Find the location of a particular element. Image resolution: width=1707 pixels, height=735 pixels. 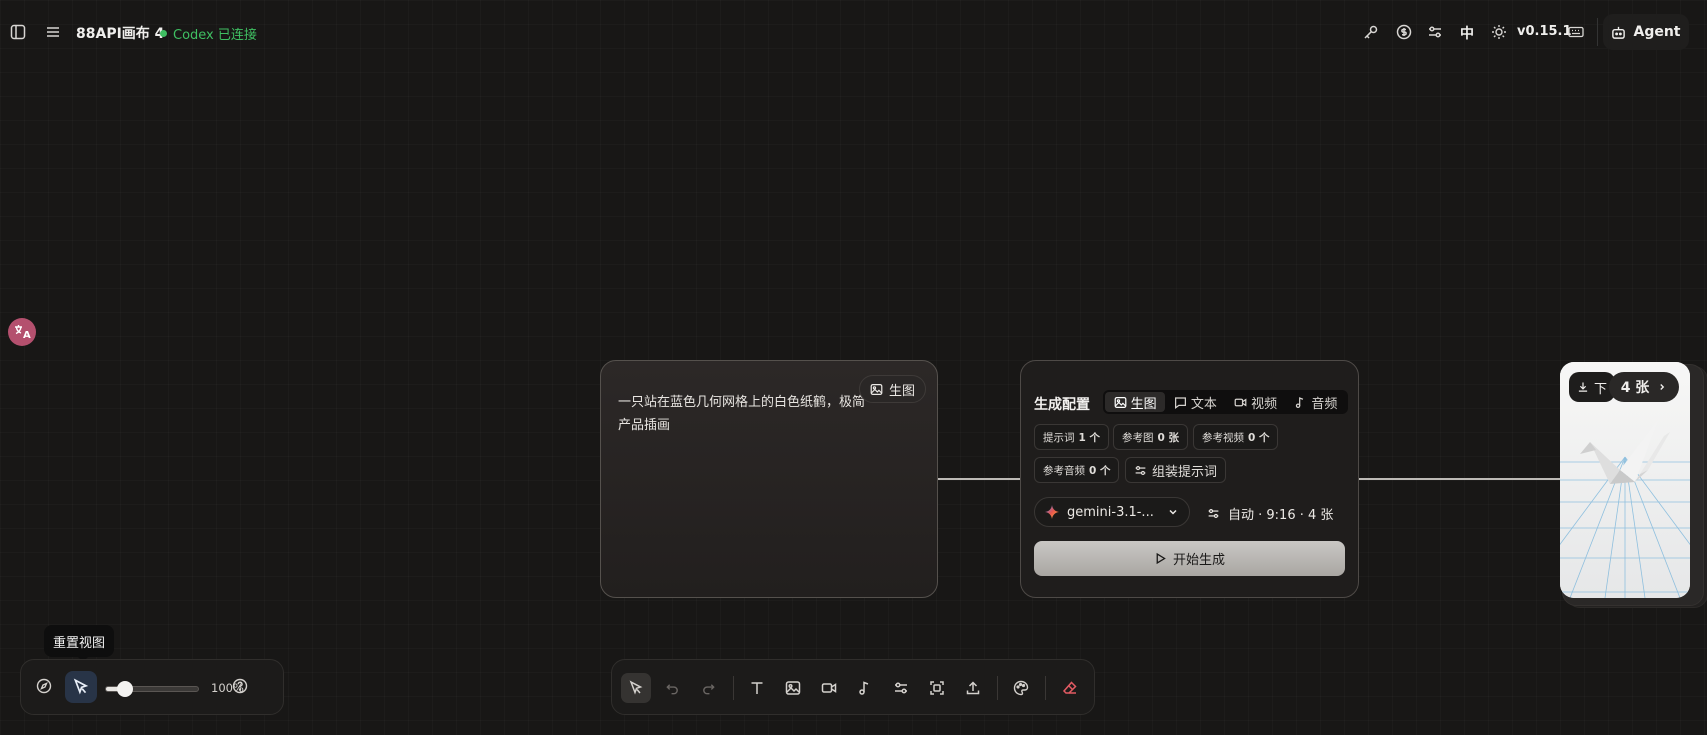

settings-summary-text: 自动 · 9:16 · 4 张 is located at coordinates (1281, 515).